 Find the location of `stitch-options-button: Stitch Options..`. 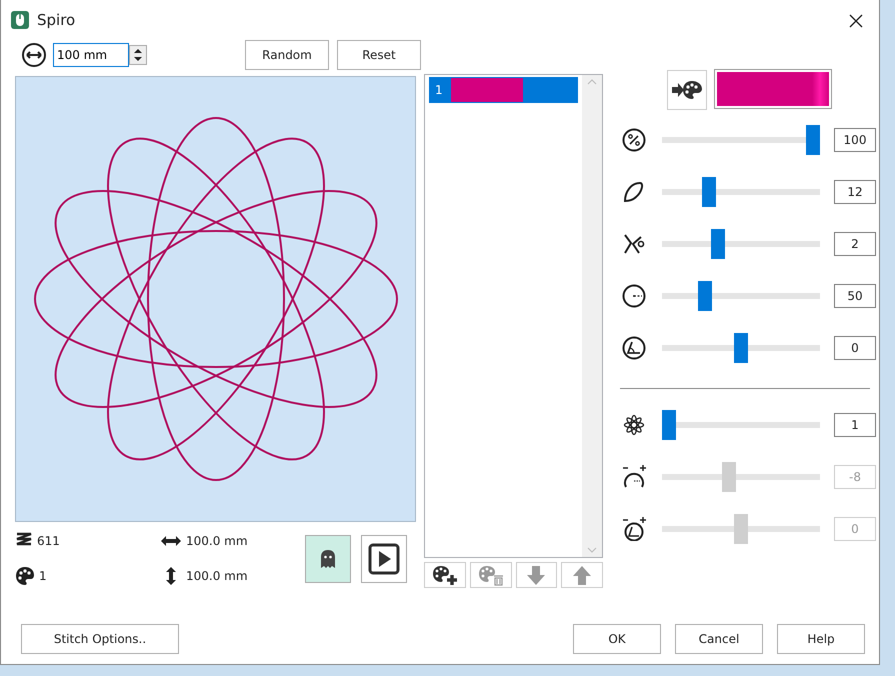

stitch-options-button: Stitch Options.. is located at coordinates (100, 639).